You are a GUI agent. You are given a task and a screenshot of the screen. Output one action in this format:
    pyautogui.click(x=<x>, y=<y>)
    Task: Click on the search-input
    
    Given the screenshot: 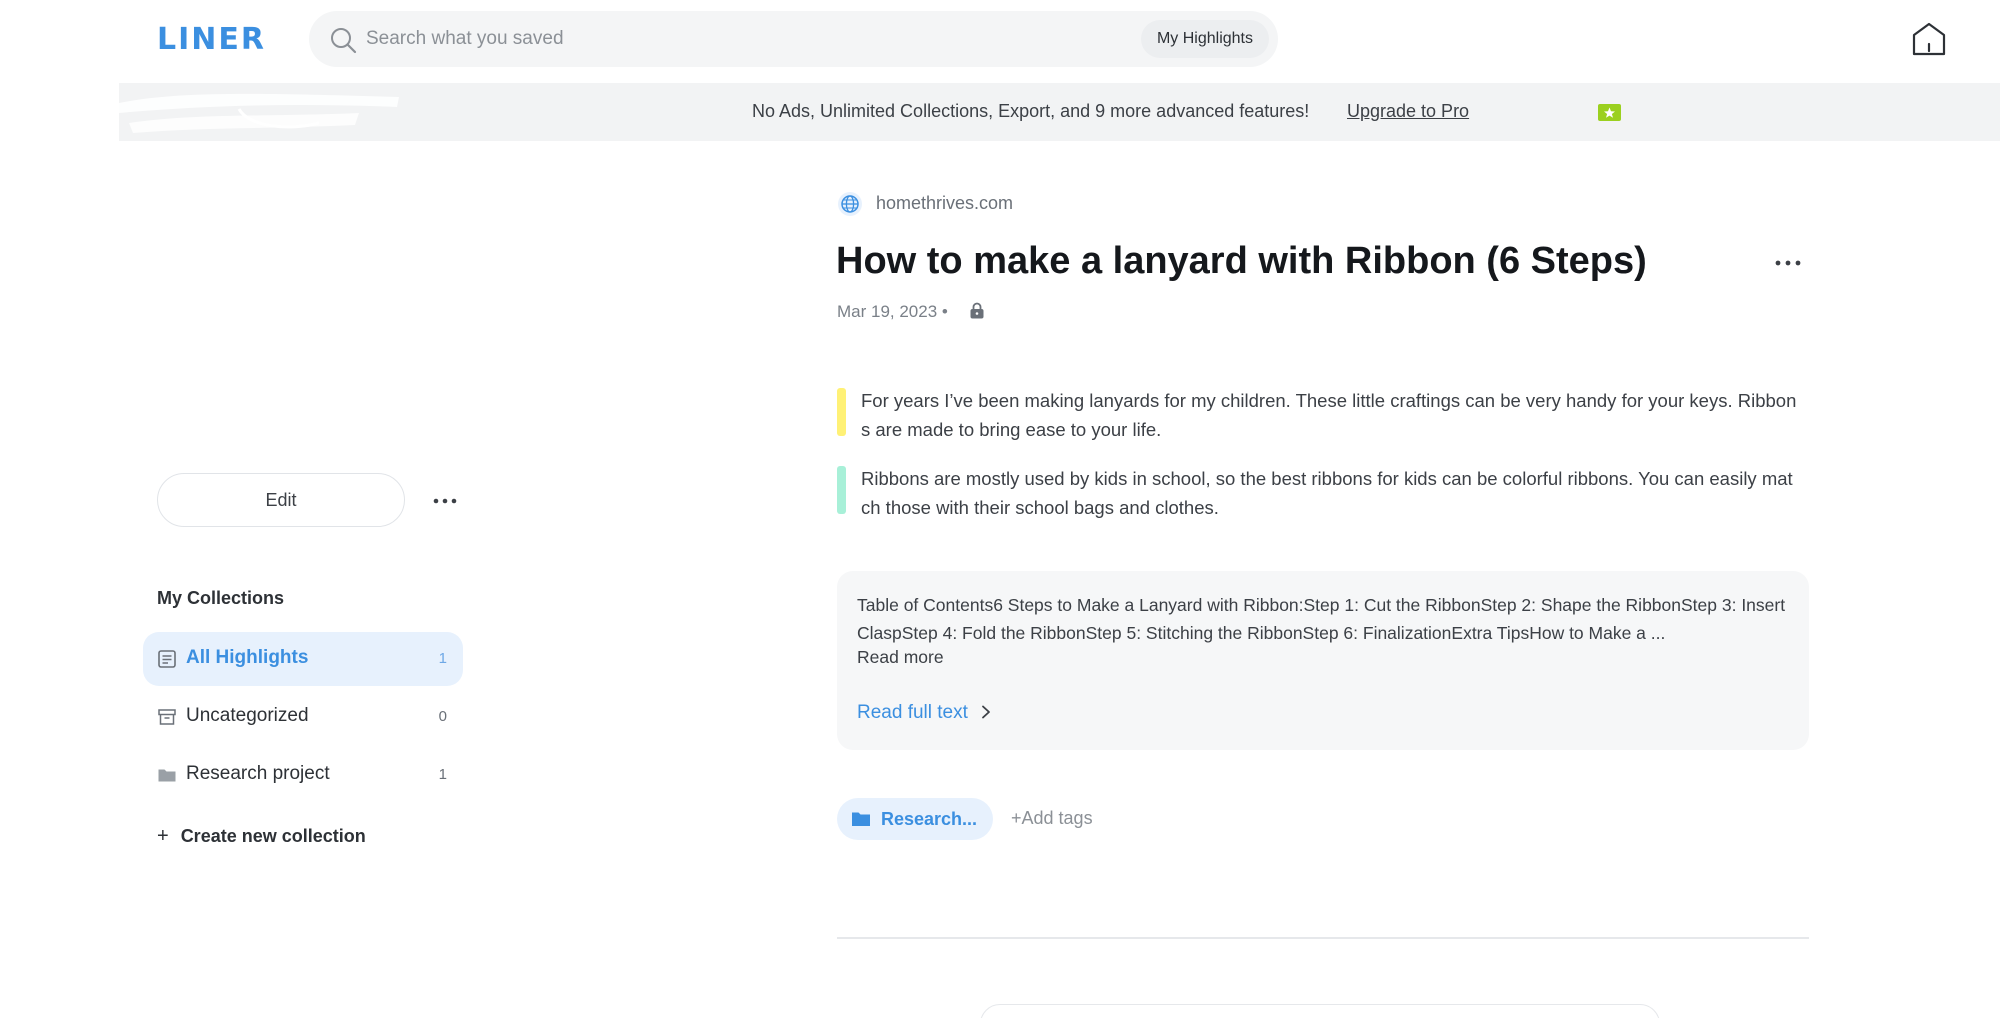 What is the action you would take?
    pyautogui.click(x=646, y=39)
    